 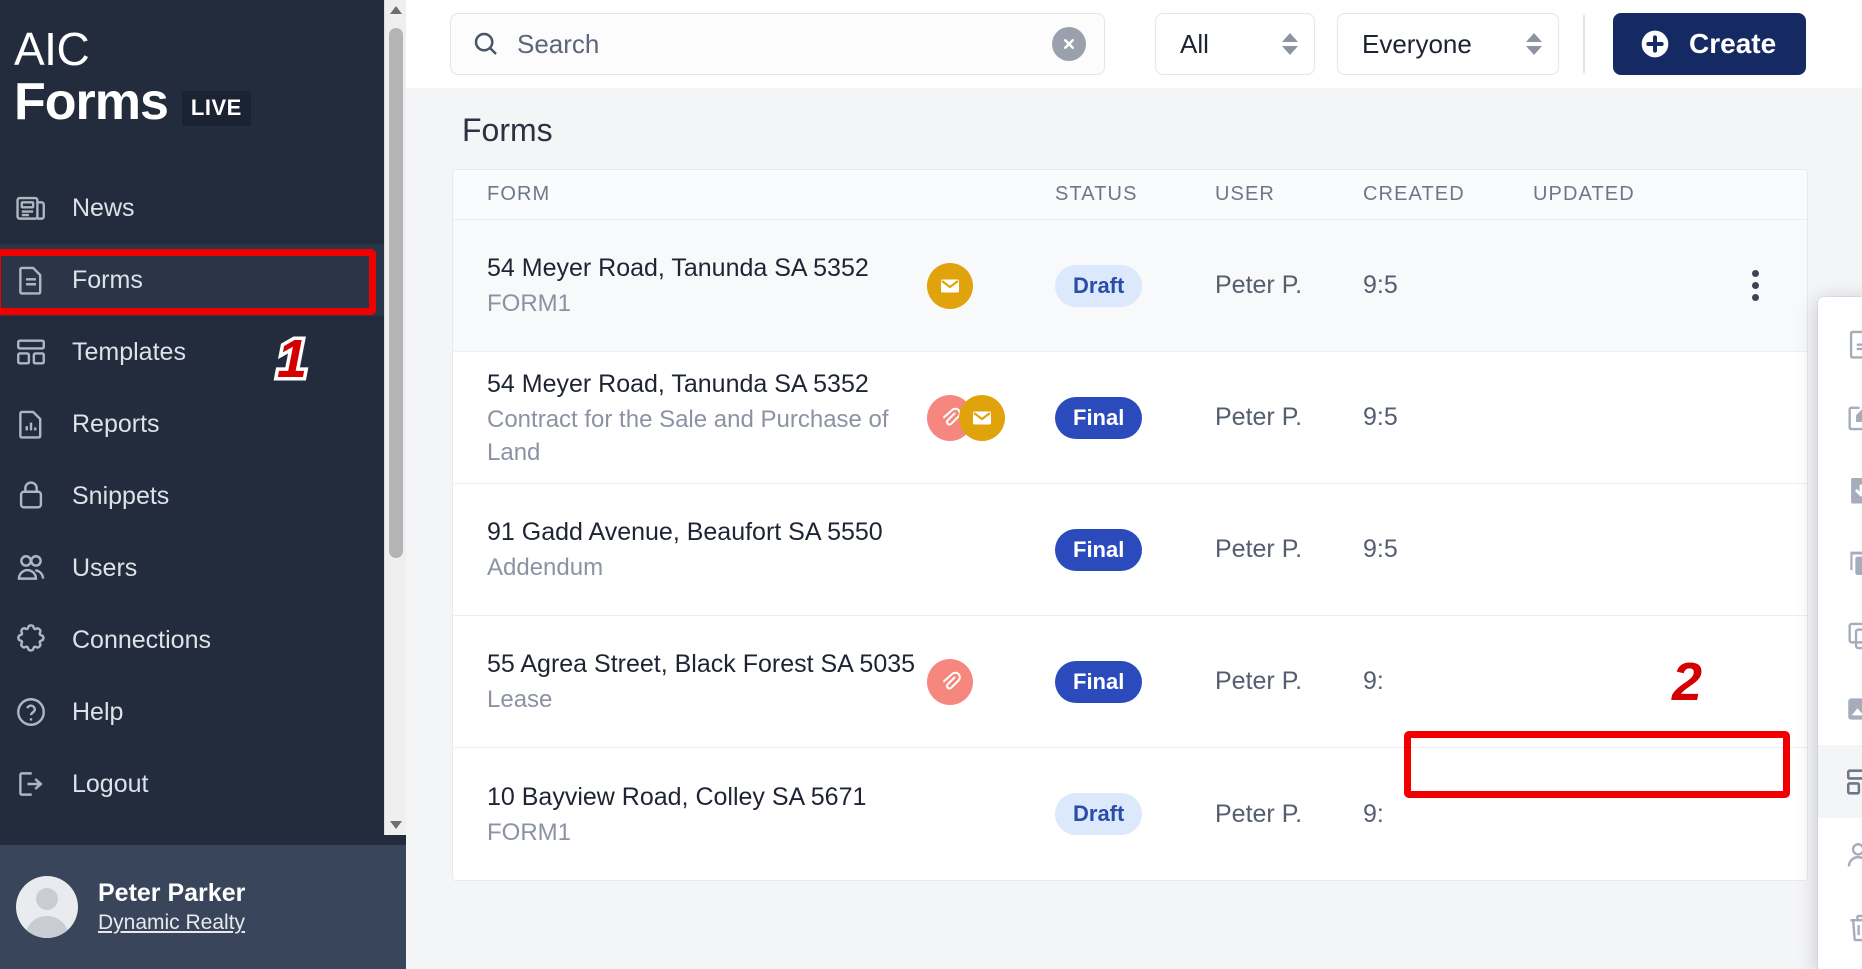 I want to click on sidebar-item-label: News, so click(x=103, y=207).